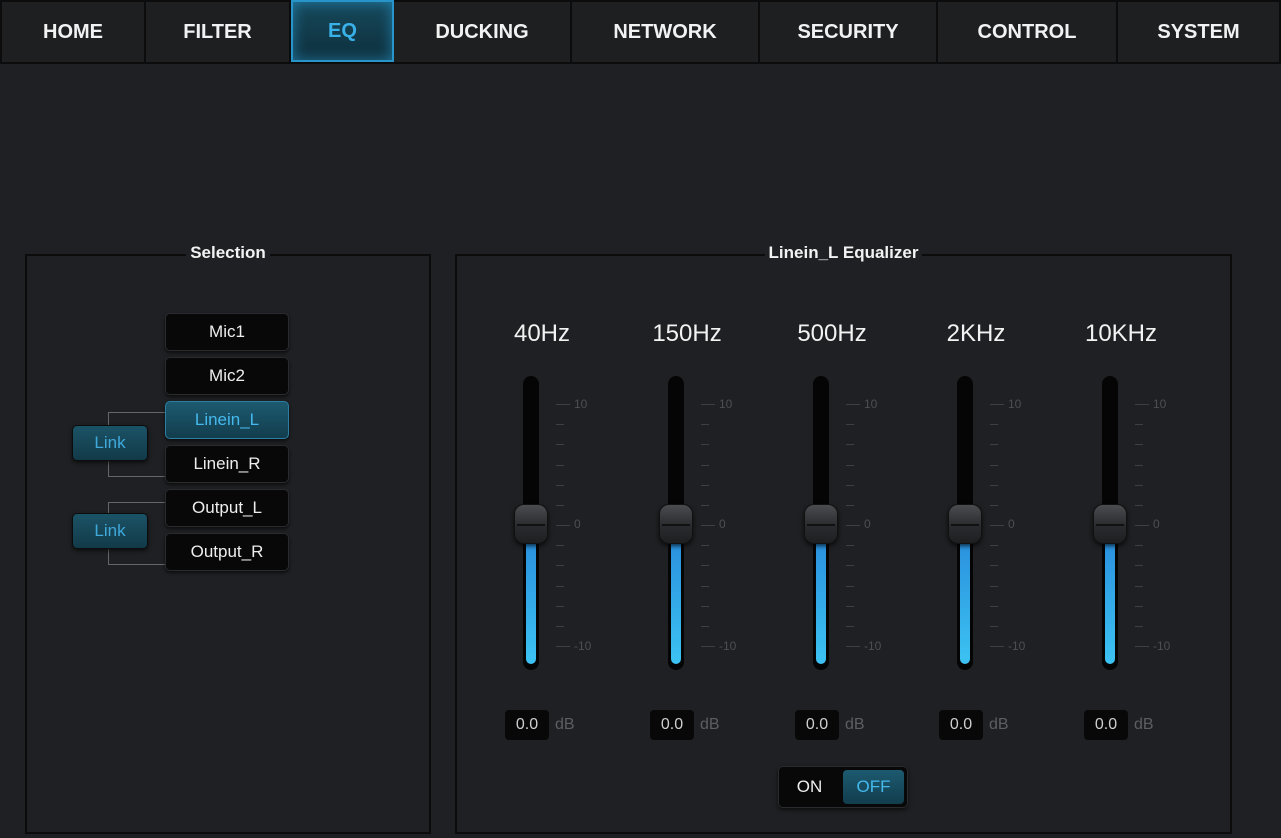 The image size is (1281, 838). What do you see at coordinates (227, 420) in the screenshot?
I see `channel-linein-l-button: Linein_L` at bounding box center [227, 420].